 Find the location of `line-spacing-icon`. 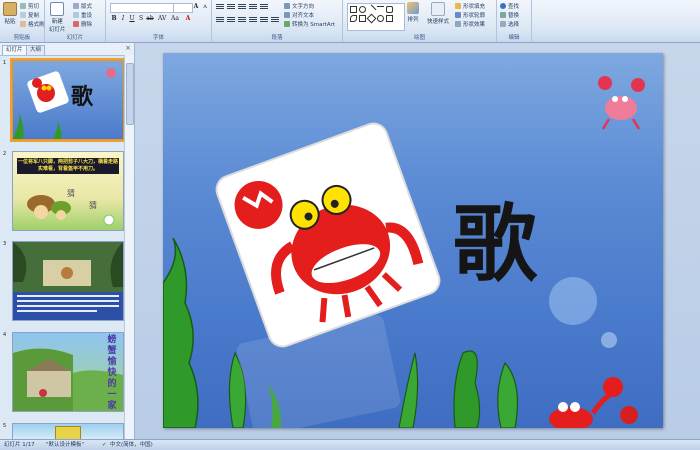

line-spacing-icon is located at coordinates (264, 7).